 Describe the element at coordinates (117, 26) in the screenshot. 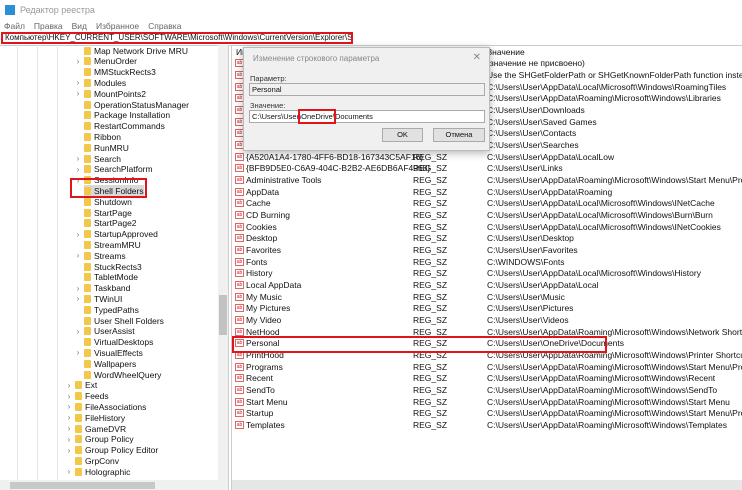

I see `menu-favorites: Избранное` at that location.